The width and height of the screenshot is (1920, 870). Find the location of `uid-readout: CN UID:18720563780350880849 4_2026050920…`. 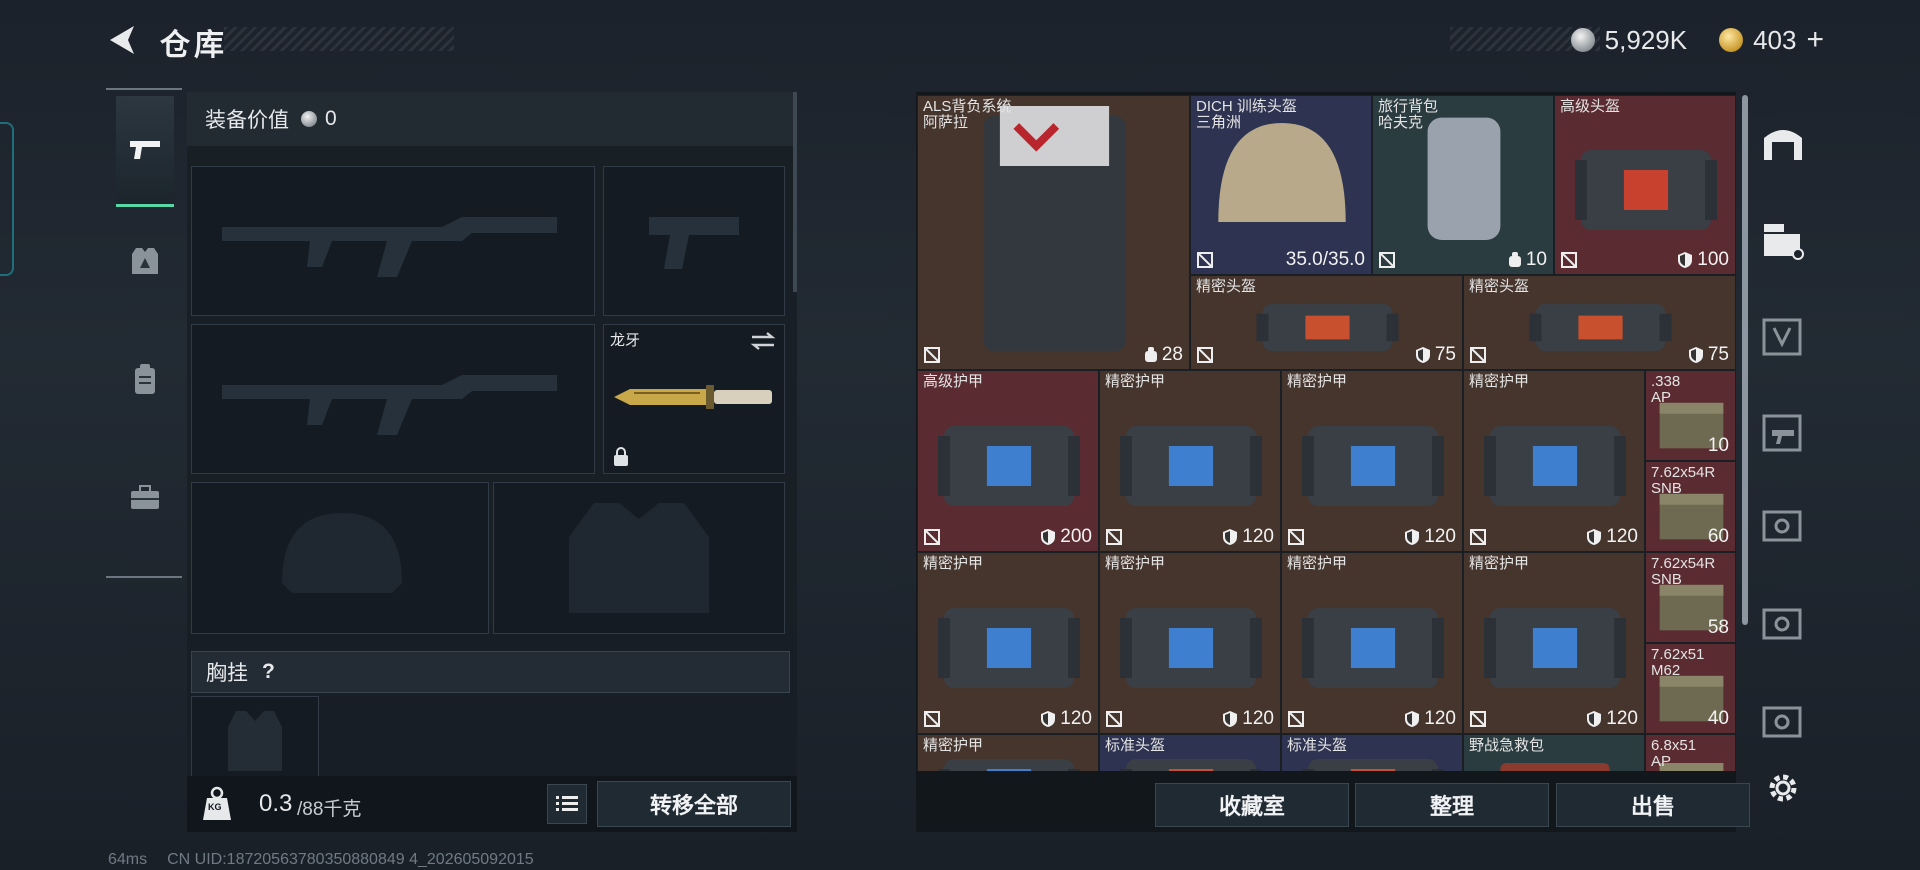

uid-readout: CN UID:18720563780350880849 4_2026050920… is located at coordinates (350, 859).